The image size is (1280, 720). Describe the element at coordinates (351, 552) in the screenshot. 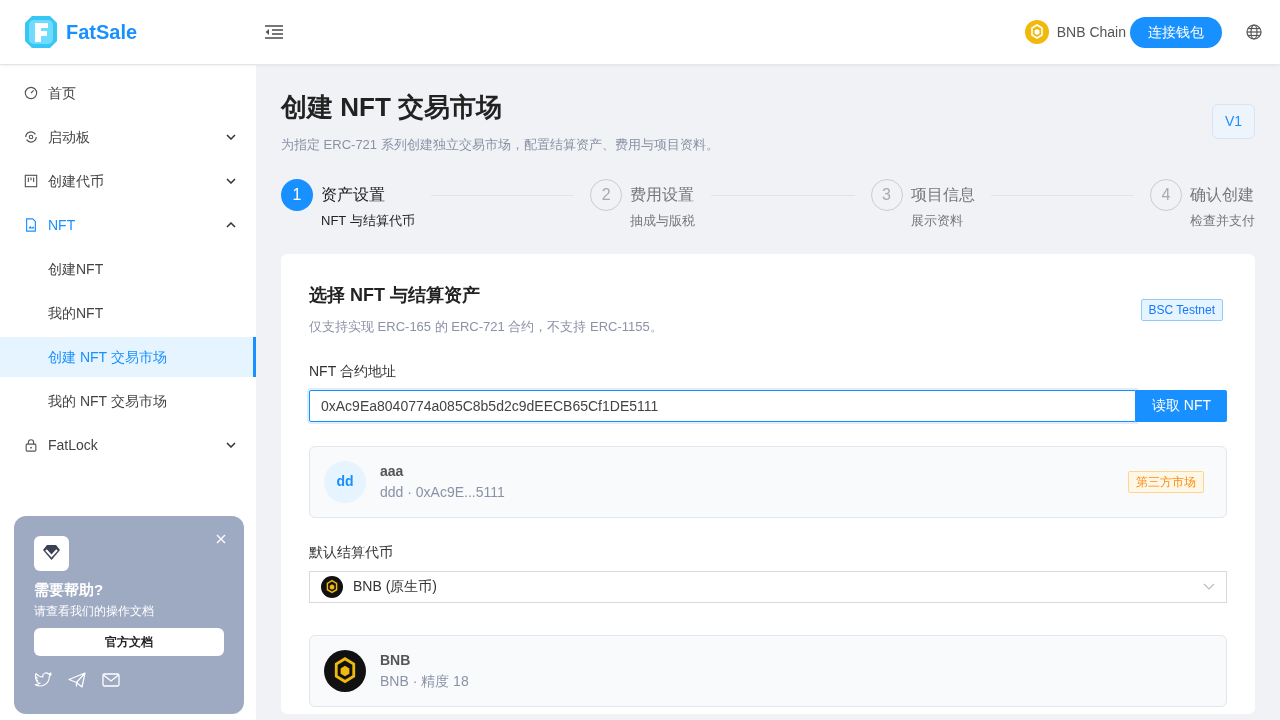

I see `field-label: 默认结算代币` at that location.